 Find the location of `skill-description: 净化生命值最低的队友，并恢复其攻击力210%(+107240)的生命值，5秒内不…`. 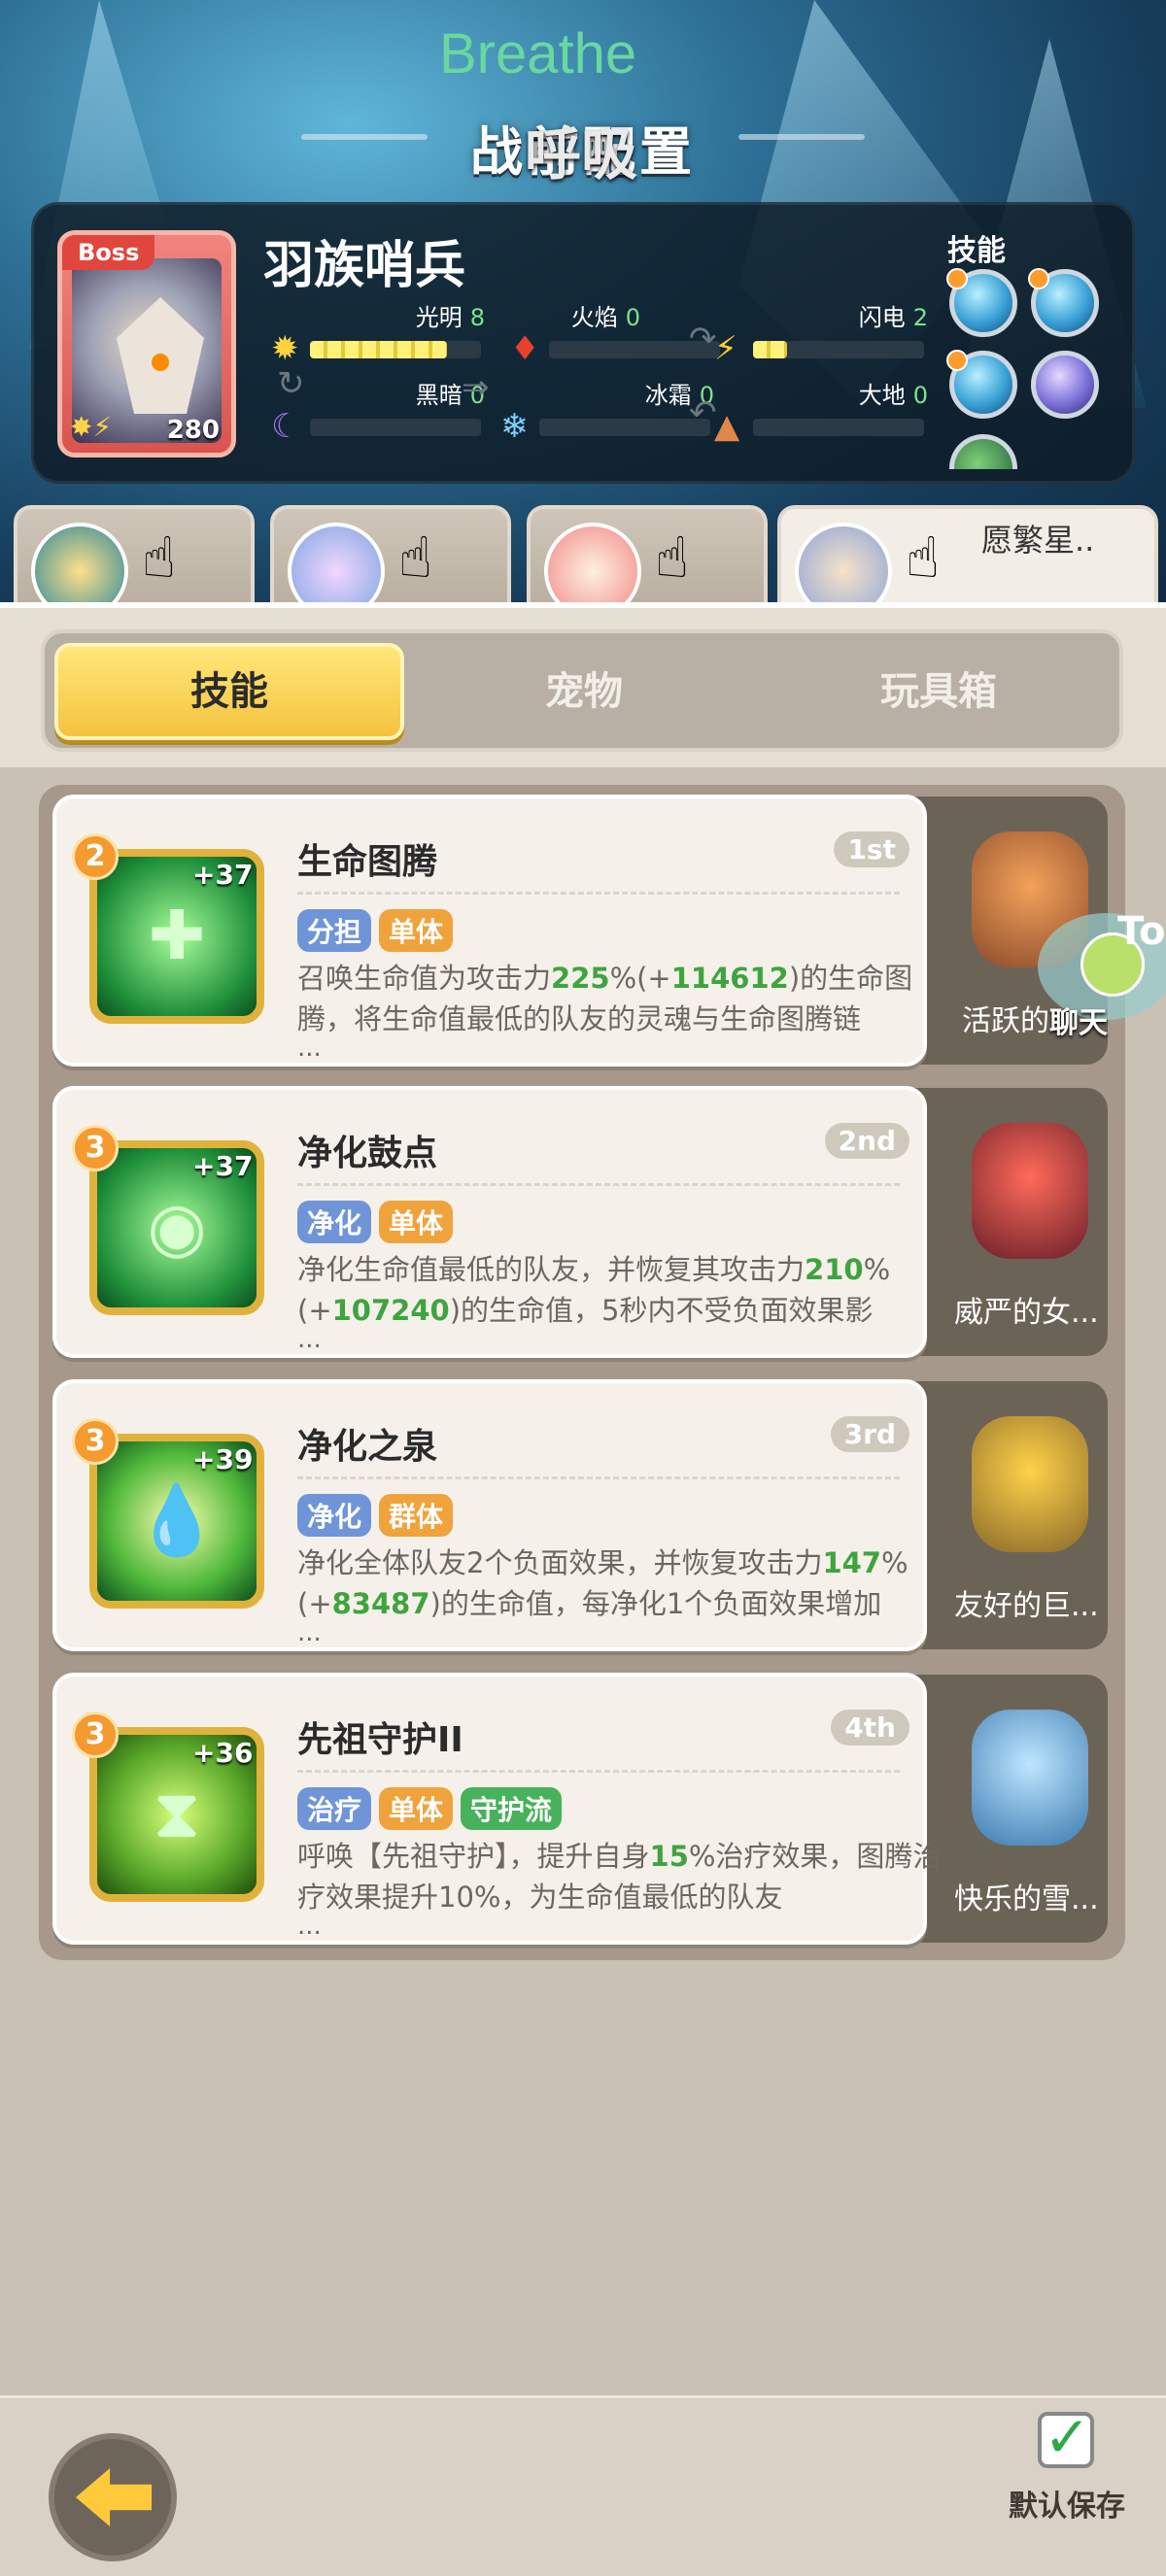

skill-description: 净化生命值最低的队友，并恢复其攻击力210%(+107240)的生命值，5秒内不… is located at coordinates (631, 1290).